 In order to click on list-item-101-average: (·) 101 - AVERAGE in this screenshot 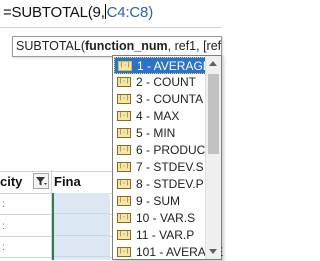, I will do `click(168, 252)`.